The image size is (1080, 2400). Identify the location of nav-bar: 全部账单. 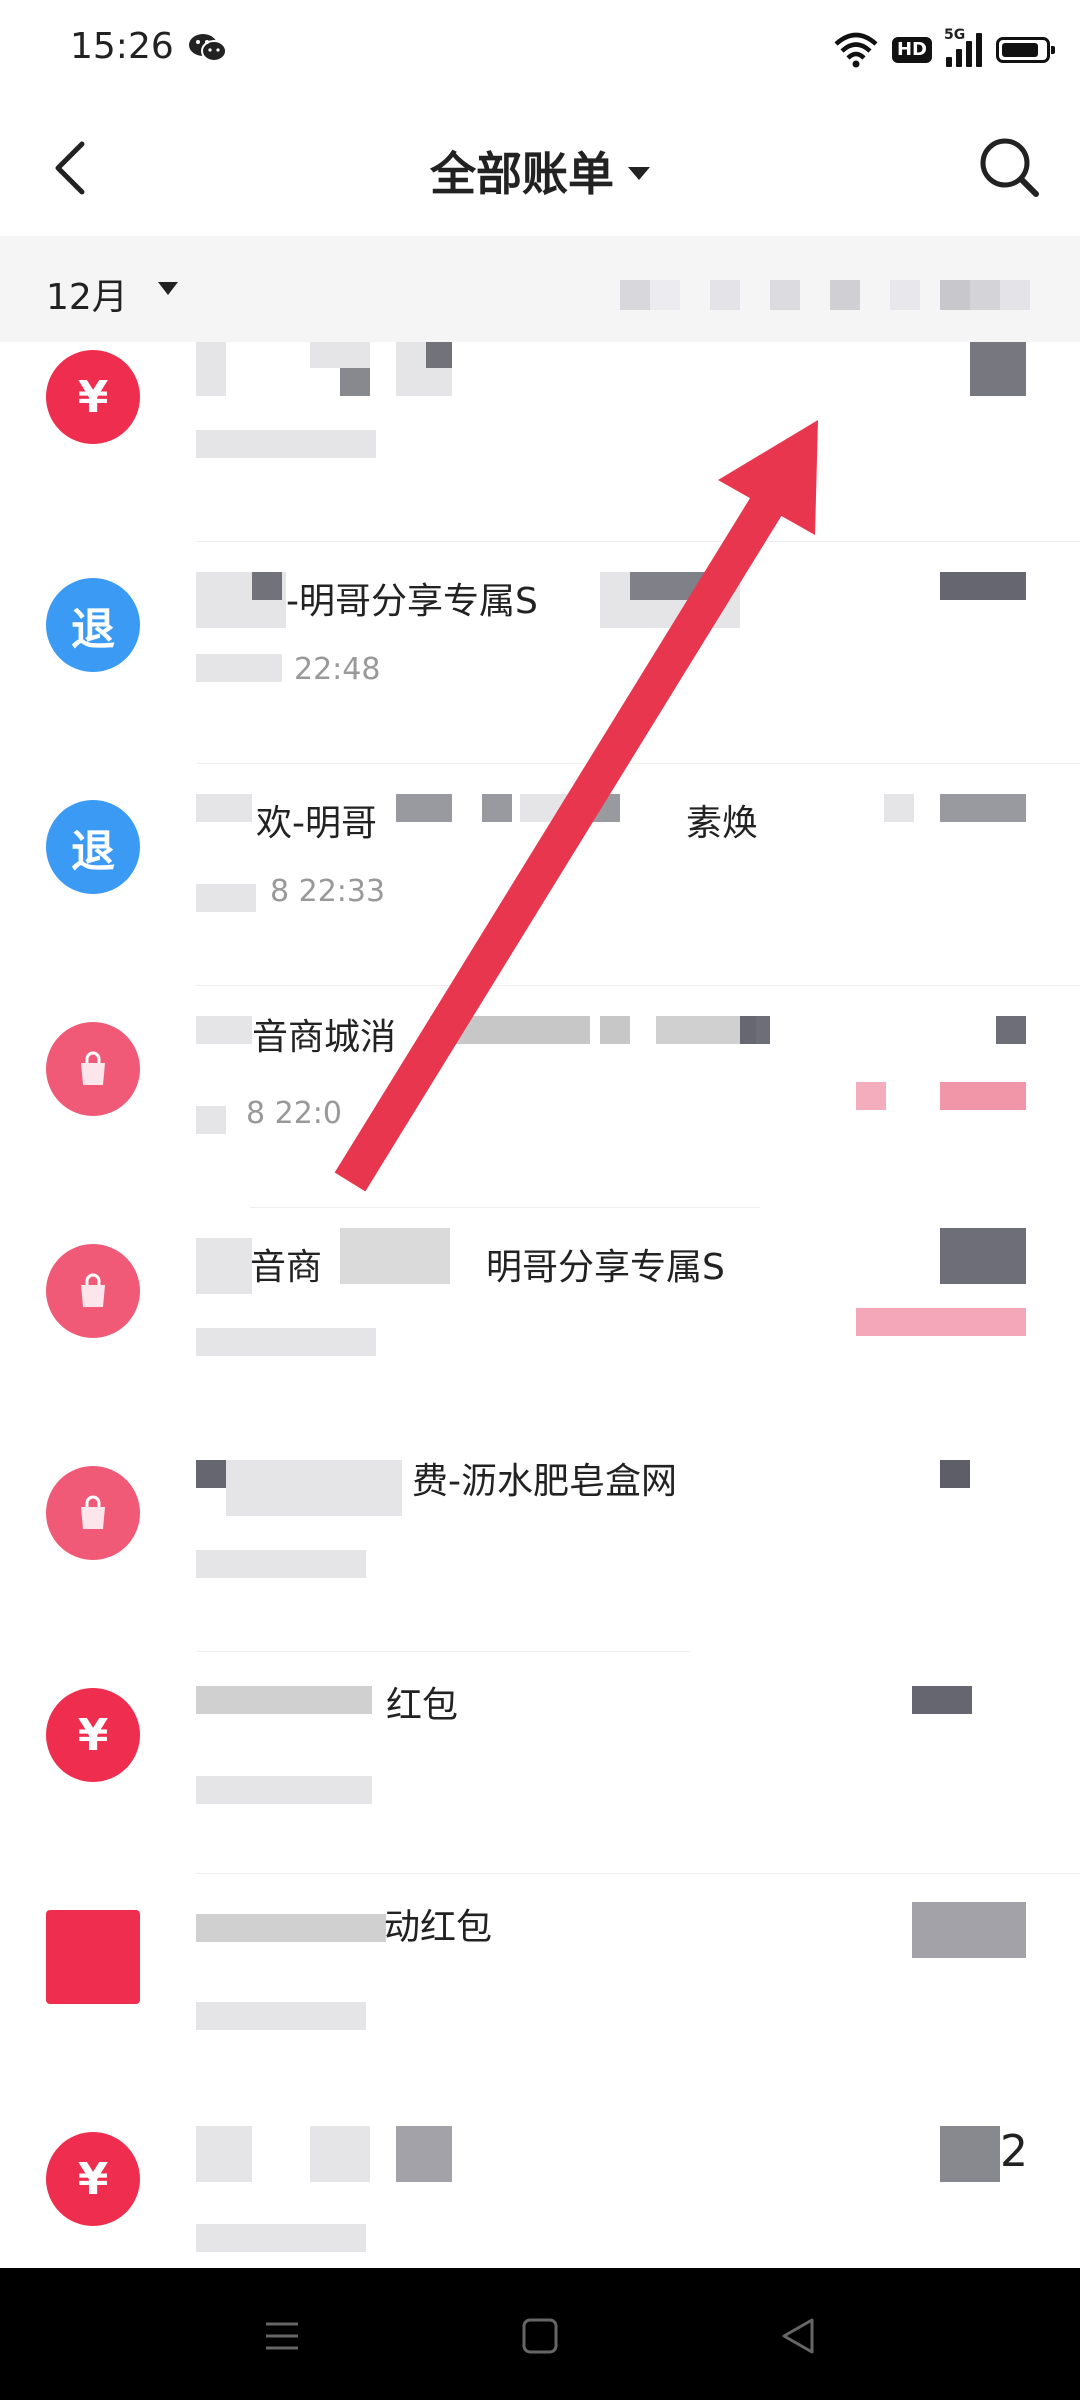
(540, 168).